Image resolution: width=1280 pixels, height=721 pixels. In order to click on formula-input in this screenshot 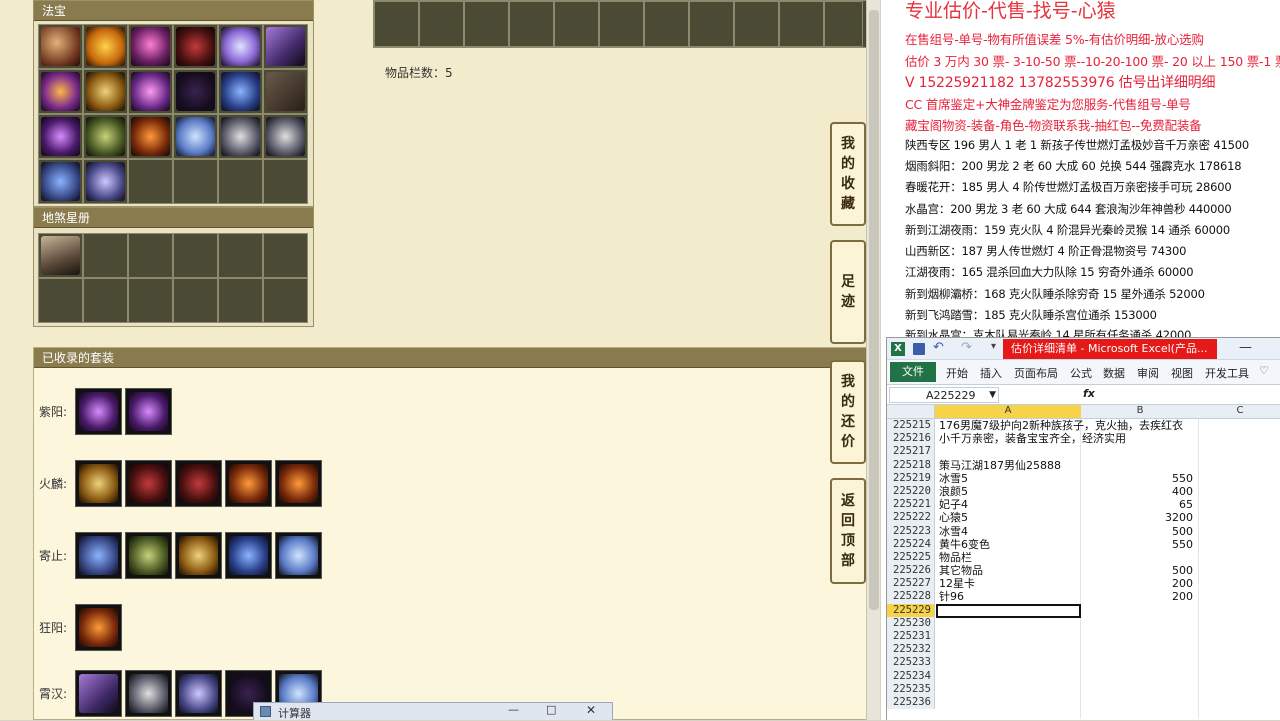, I will do `click(1189, 395)`.